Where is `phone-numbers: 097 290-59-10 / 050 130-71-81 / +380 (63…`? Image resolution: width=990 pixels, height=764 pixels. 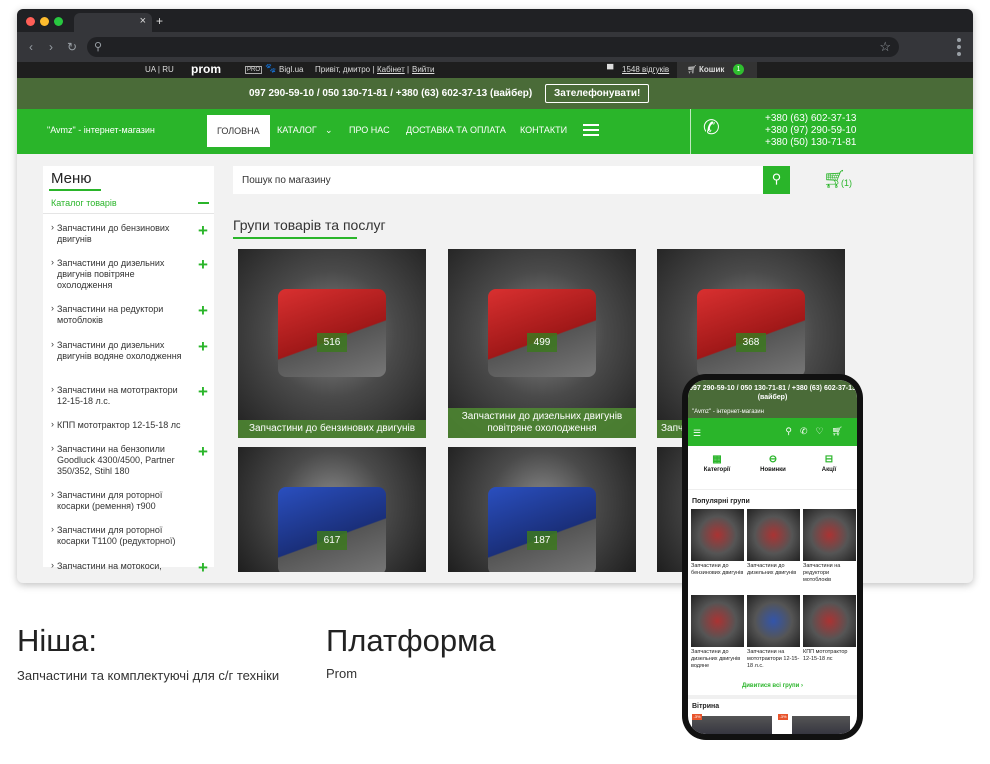 phone-numbers: 097 290-59-10 / 050 130-71-81 / +380 (63… is located at coordinates (391, 93).